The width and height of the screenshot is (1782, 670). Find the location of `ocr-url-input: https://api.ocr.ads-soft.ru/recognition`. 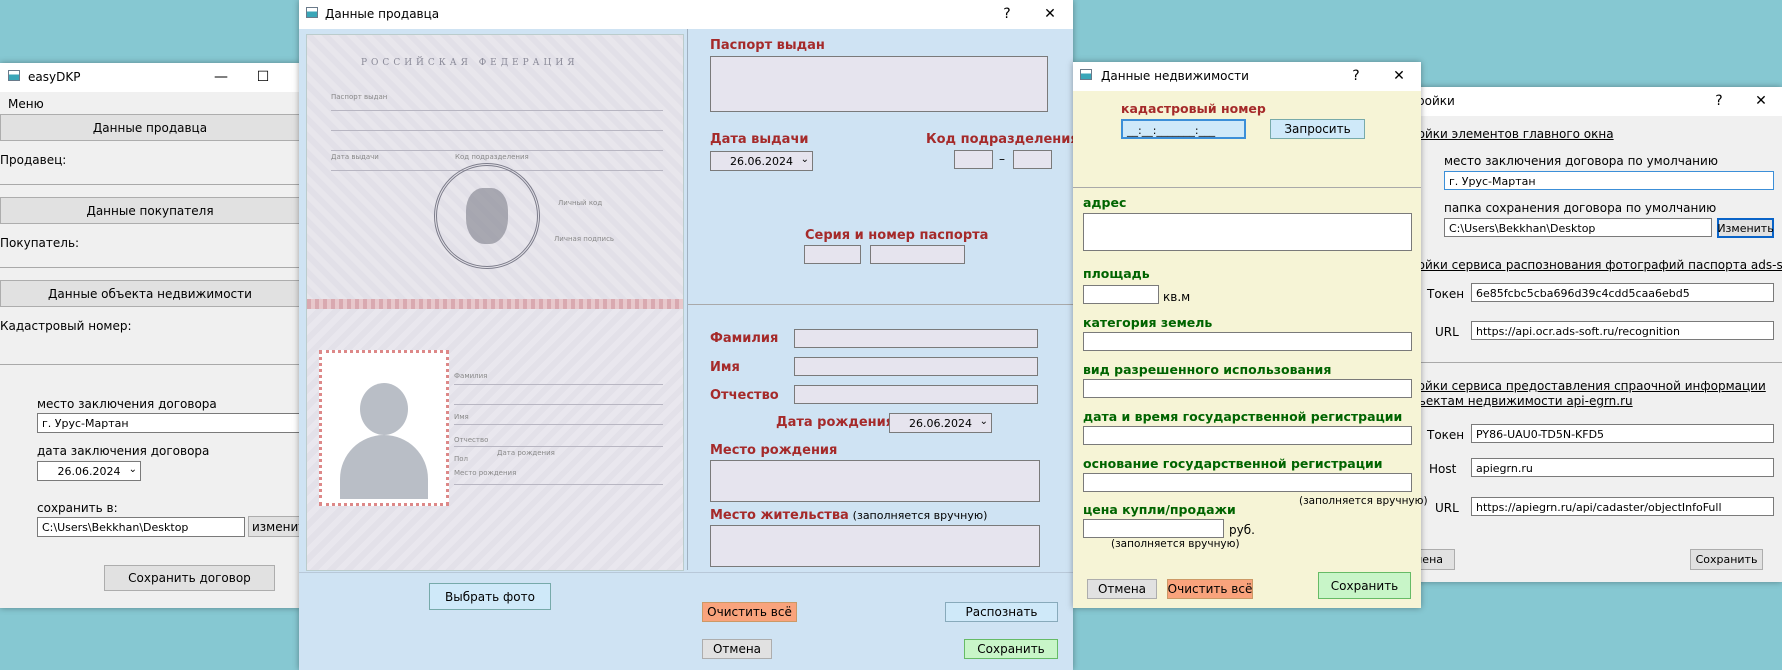

ocr-url-input: https://api.ocr.ads-soft.ru/recognition is located at coordinates (1622, 330).